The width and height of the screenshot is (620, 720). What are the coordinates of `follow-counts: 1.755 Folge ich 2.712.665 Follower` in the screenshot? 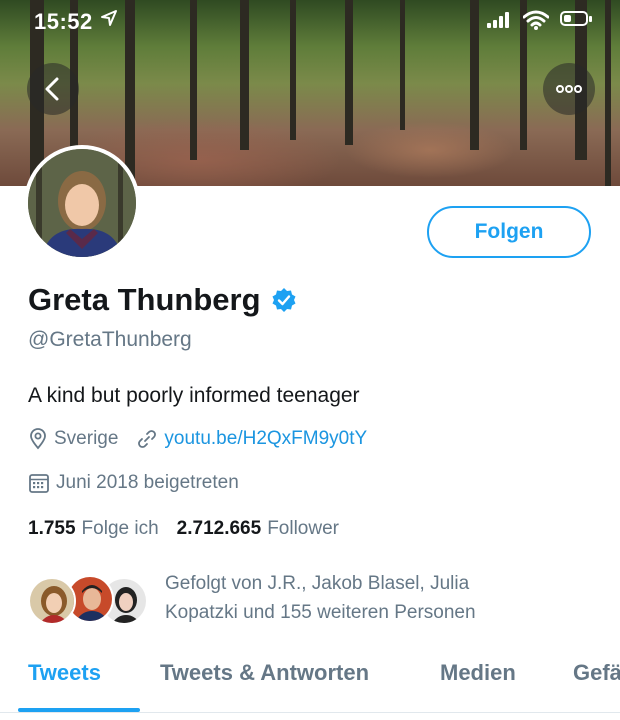 It's located at (183, 529).